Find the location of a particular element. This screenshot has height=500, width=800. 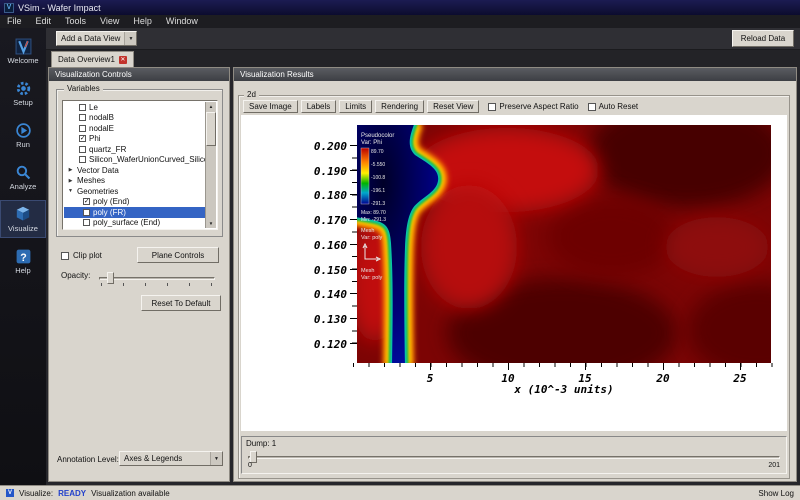

menu-item-edit: Edit is located at coordinates (44, 21).